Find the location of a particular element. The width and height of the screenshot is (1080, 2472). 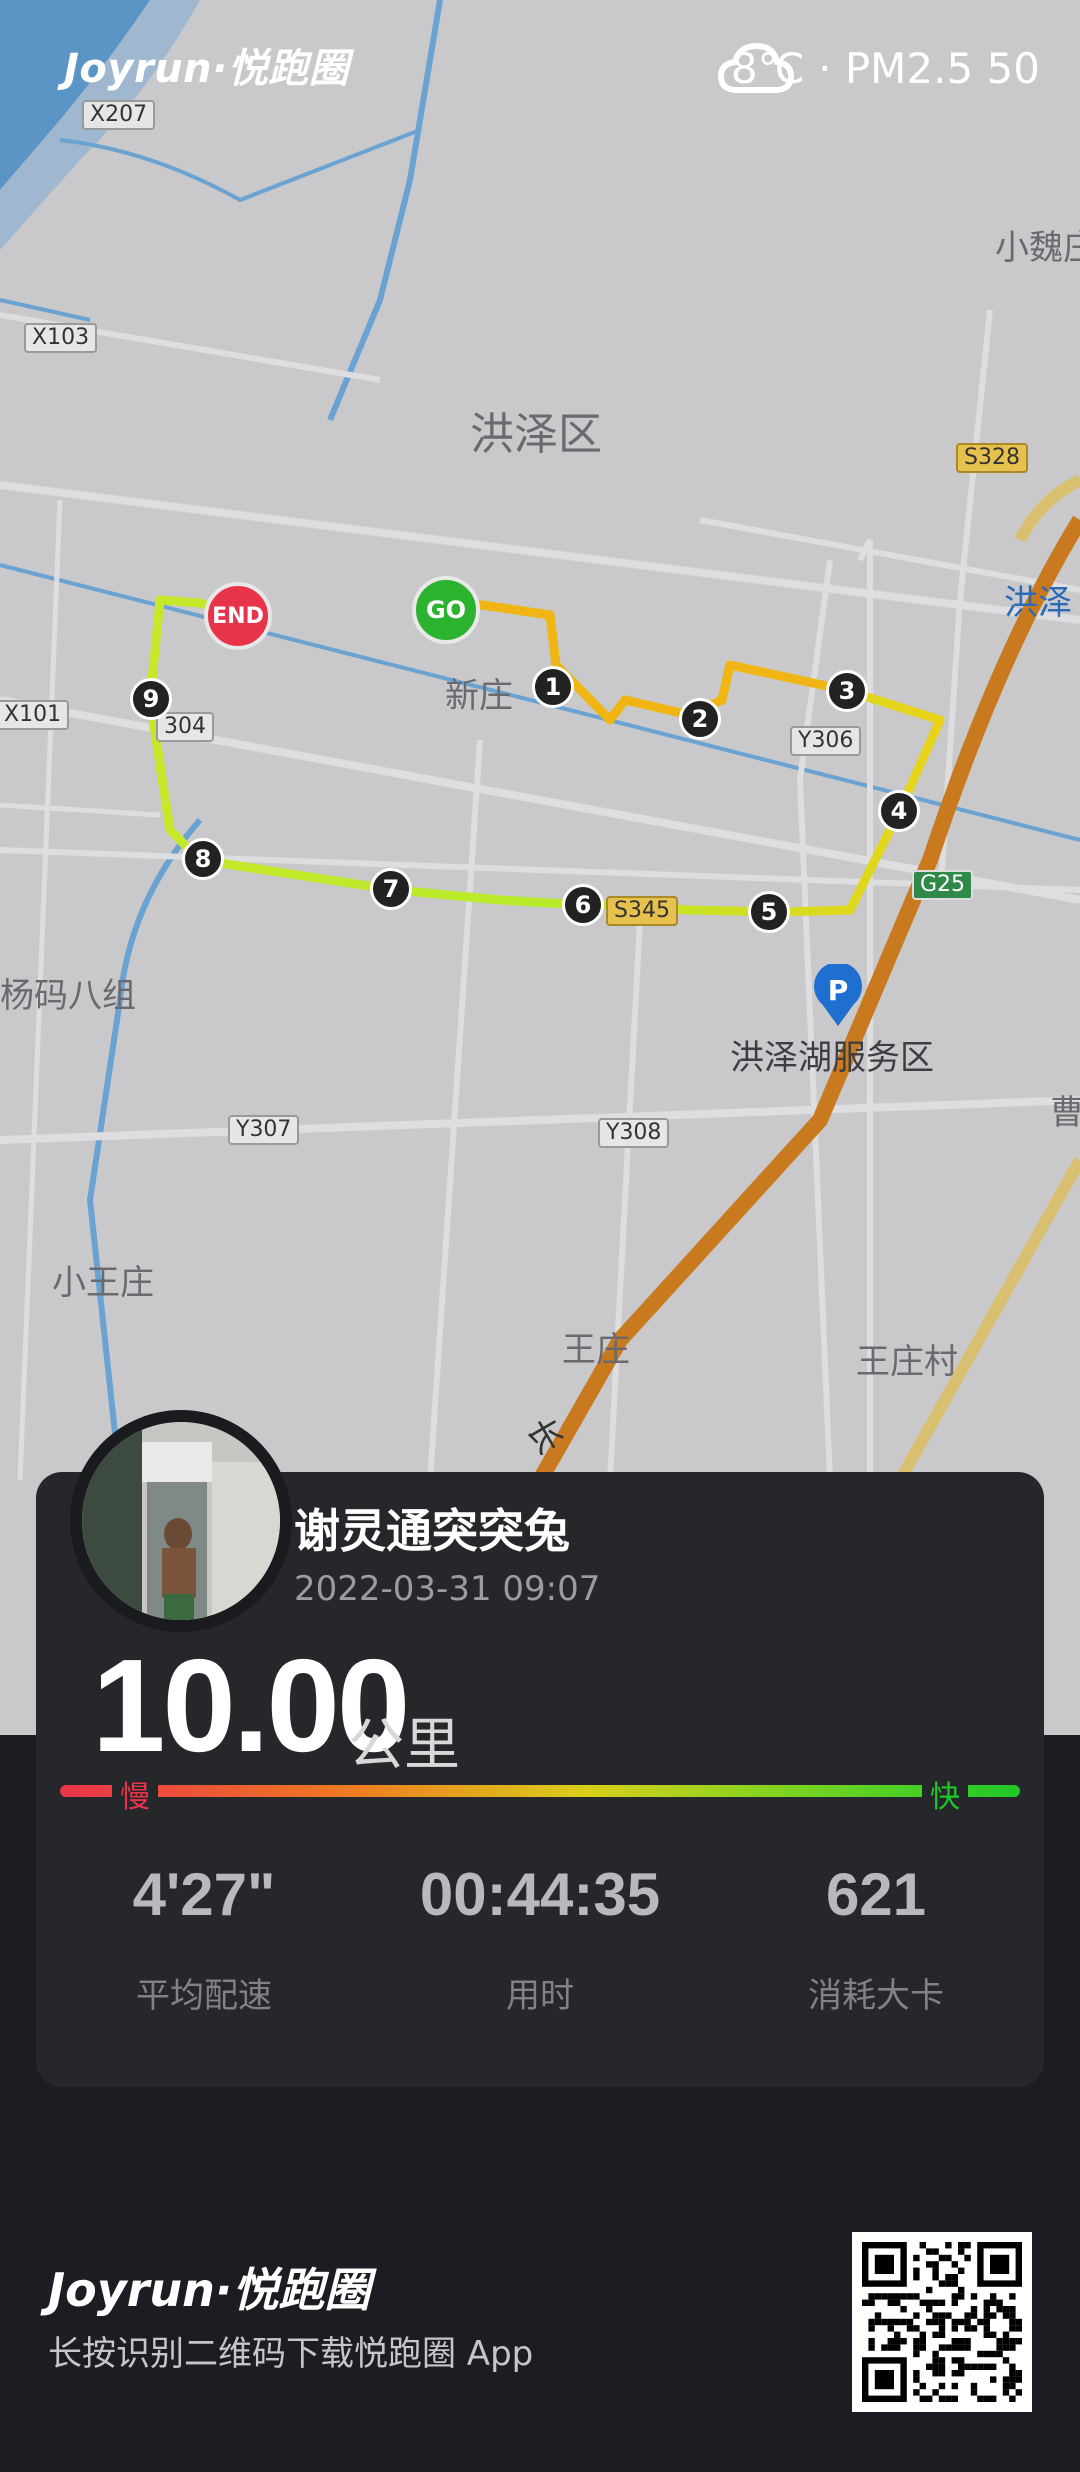

km-marker: 5 is located at coordinates (769, 912).